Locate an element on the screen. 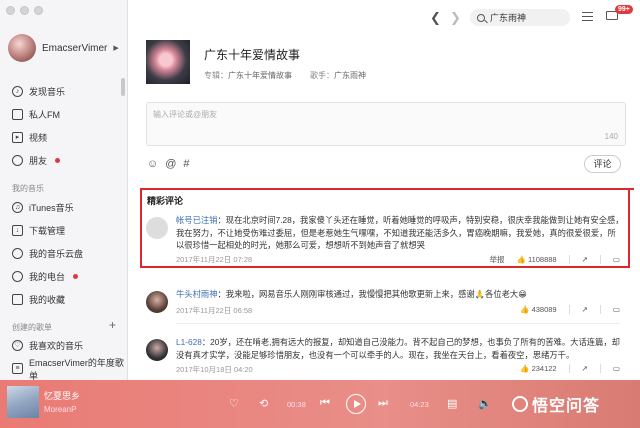 This screenshot has width=640, height=428. minimize-window-button is located at coordinates (24, 10).